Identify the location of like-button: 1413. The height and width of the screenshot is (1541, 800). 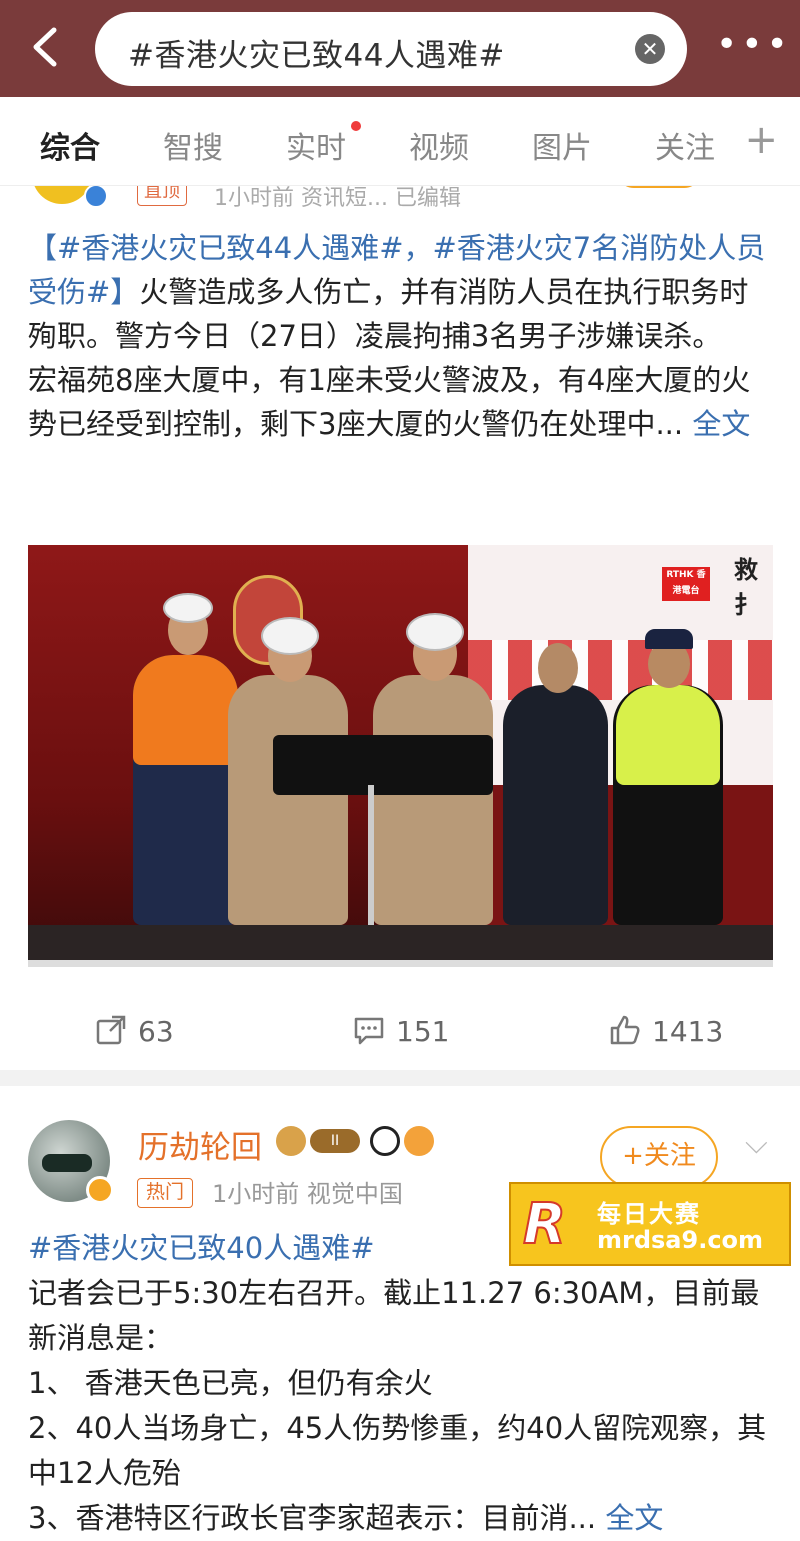
(665, 1030).